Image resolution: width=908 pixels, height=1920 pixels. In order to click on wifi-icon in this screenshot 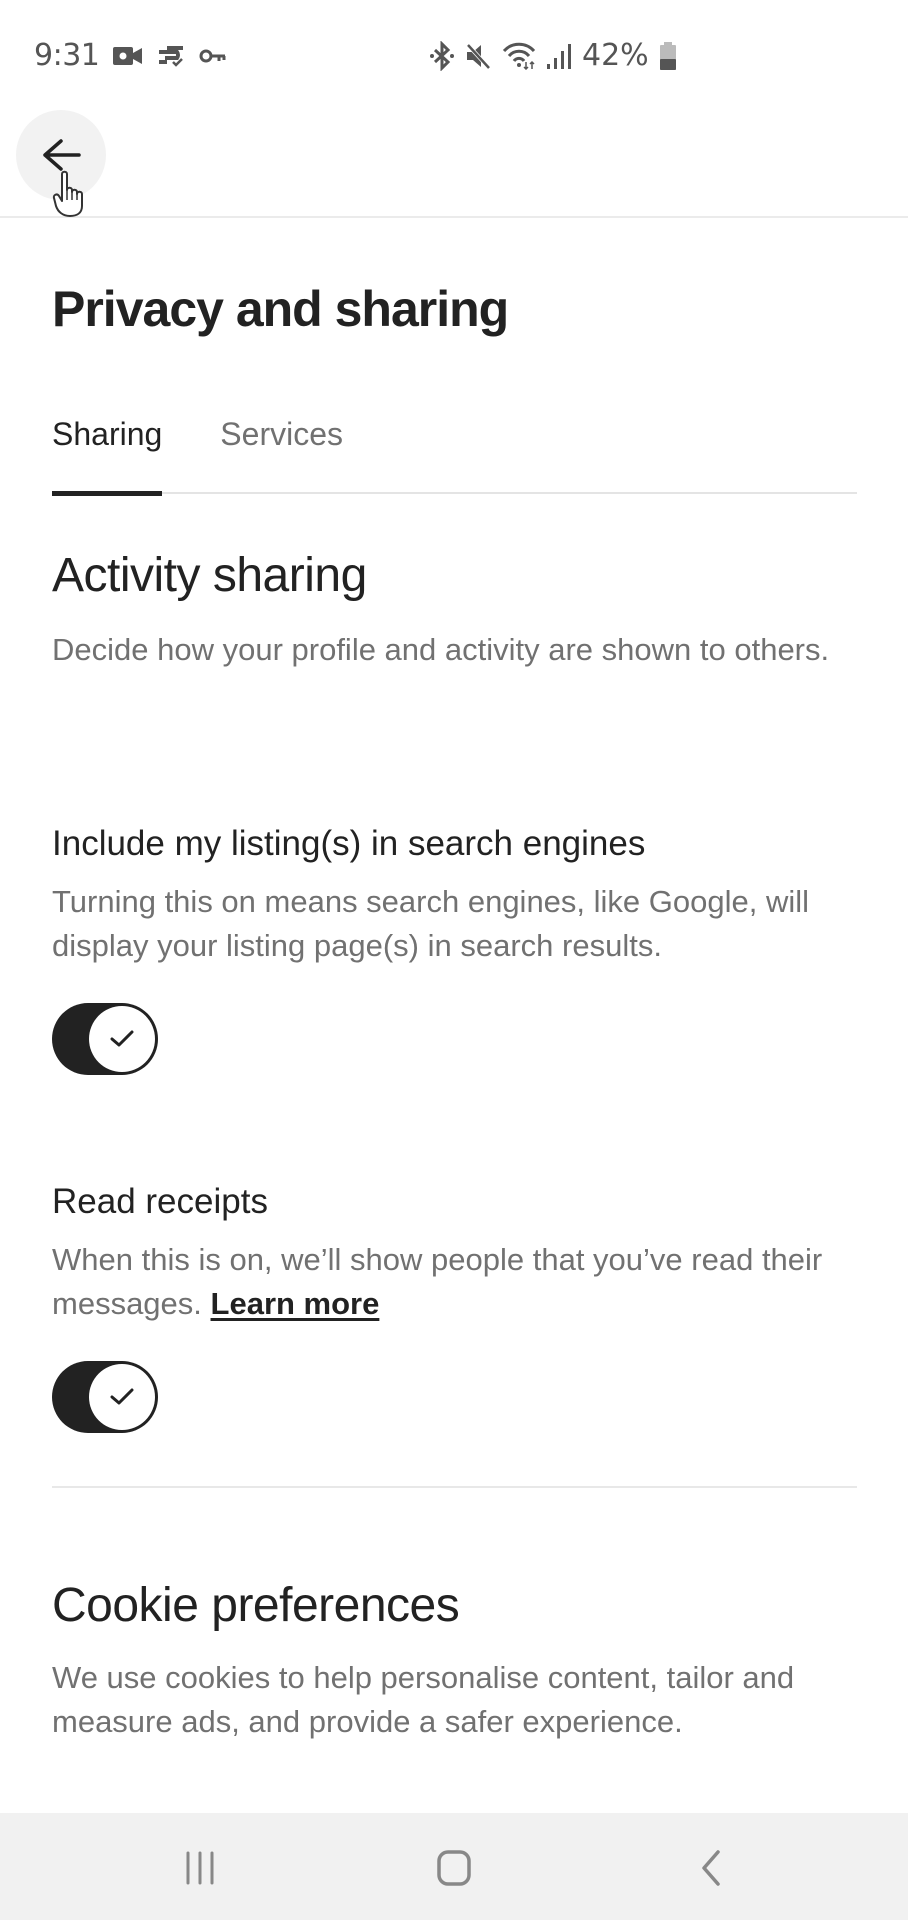, I will do `click(519, 56)`.